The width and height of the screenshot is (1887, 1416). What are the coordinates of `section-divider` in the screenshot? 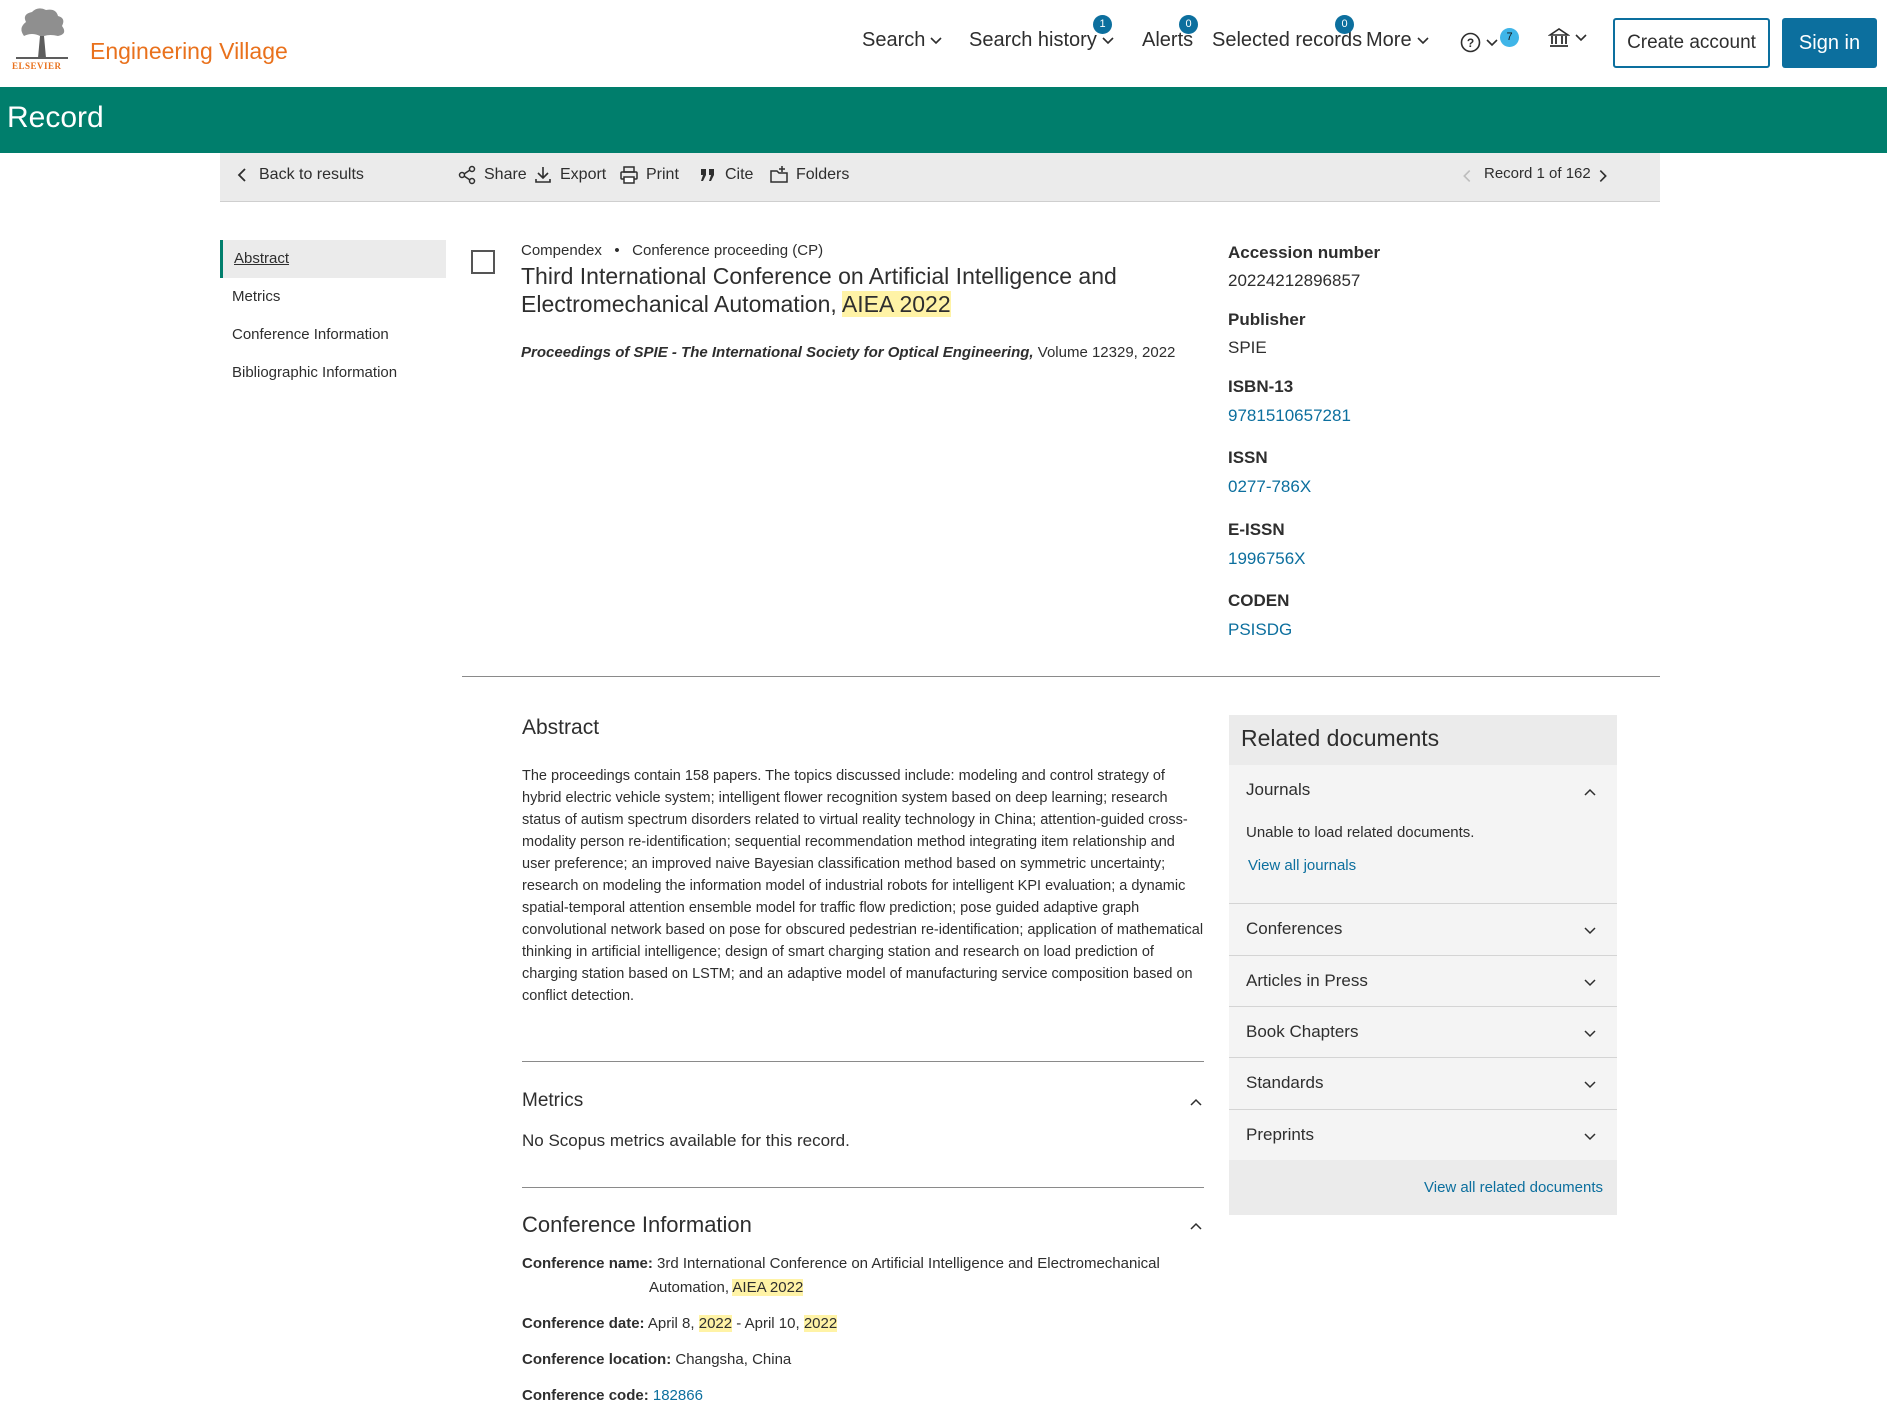 It's located at (1061, 676).